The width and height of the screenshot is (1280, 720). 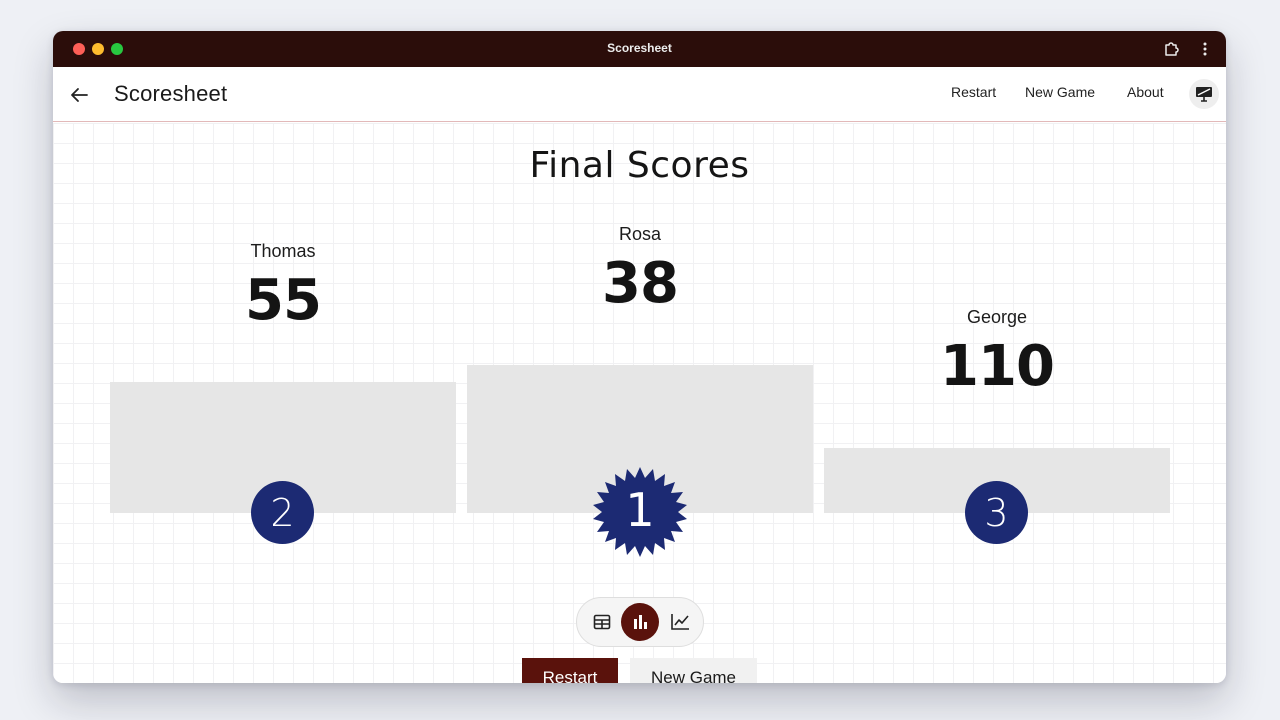 What do you see at coordinates (282, 512) in the screenshot?
I see `rank-badge-second: 2` at bounding box center [282, 512].